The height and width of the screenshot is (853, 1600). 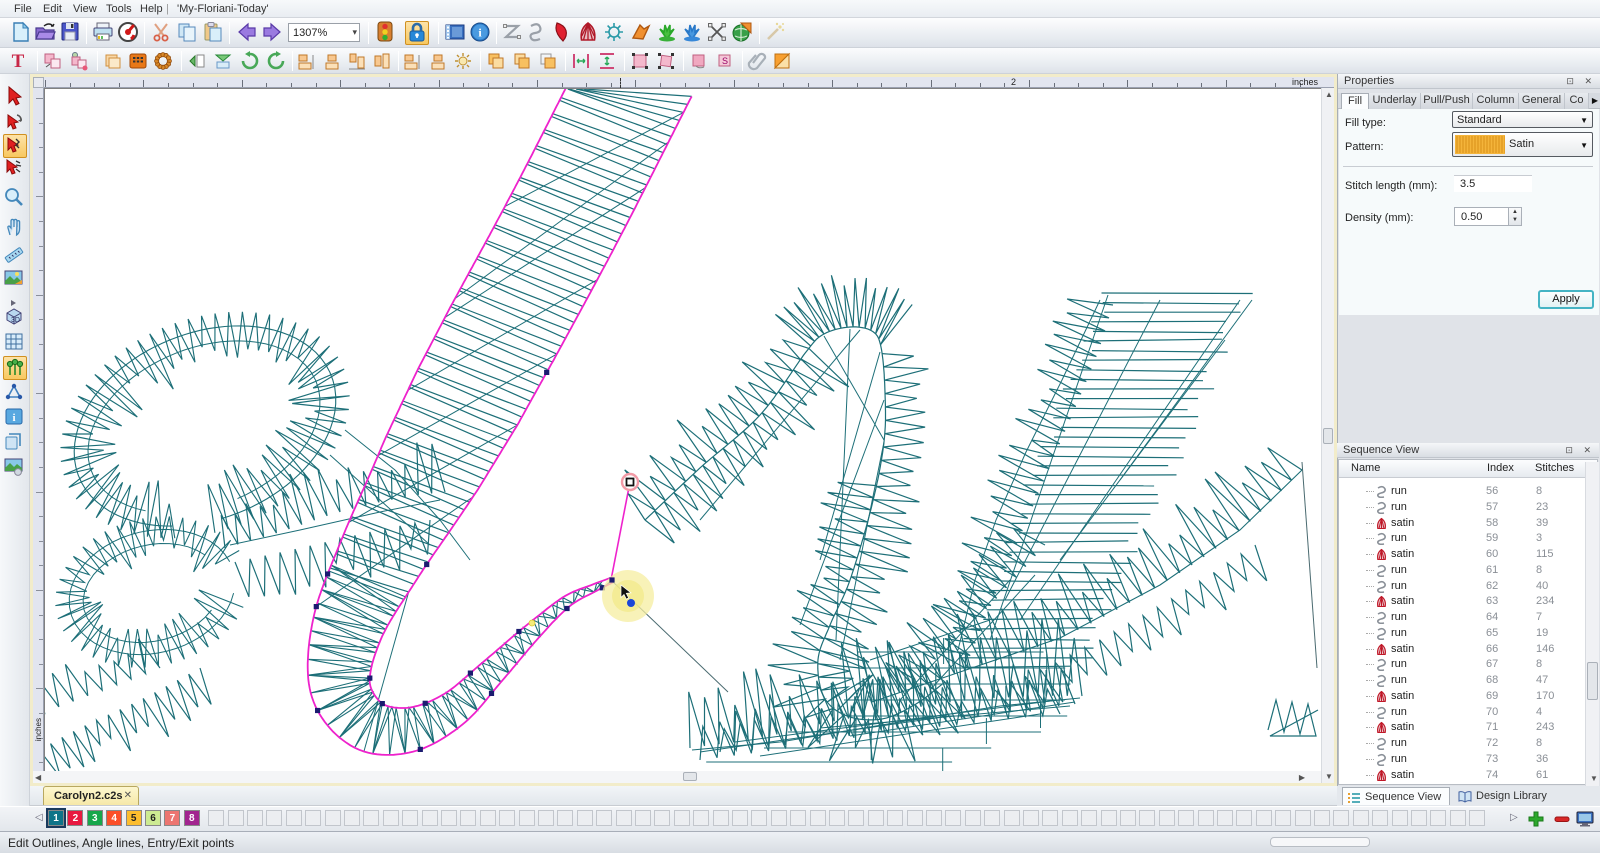 What do you see at coordinates (725, 61) in the screenshot?
I see `svg-text: S` at bounding box center [725, 61].